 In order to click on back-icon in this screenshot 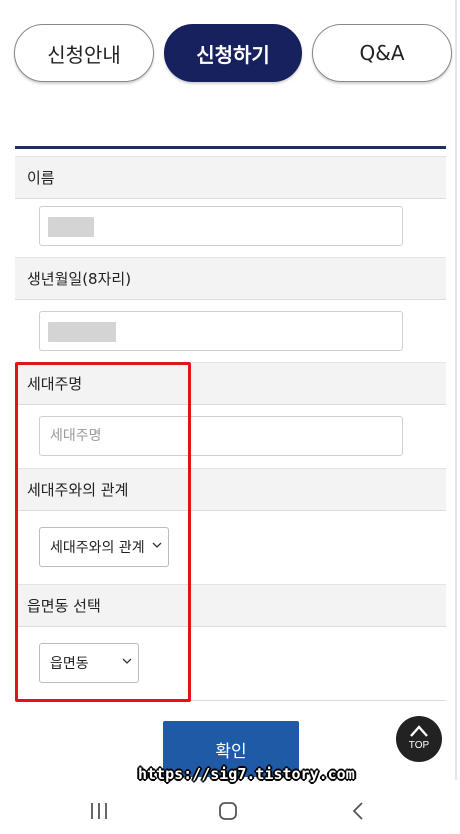, I will do `click(357, 811)`.